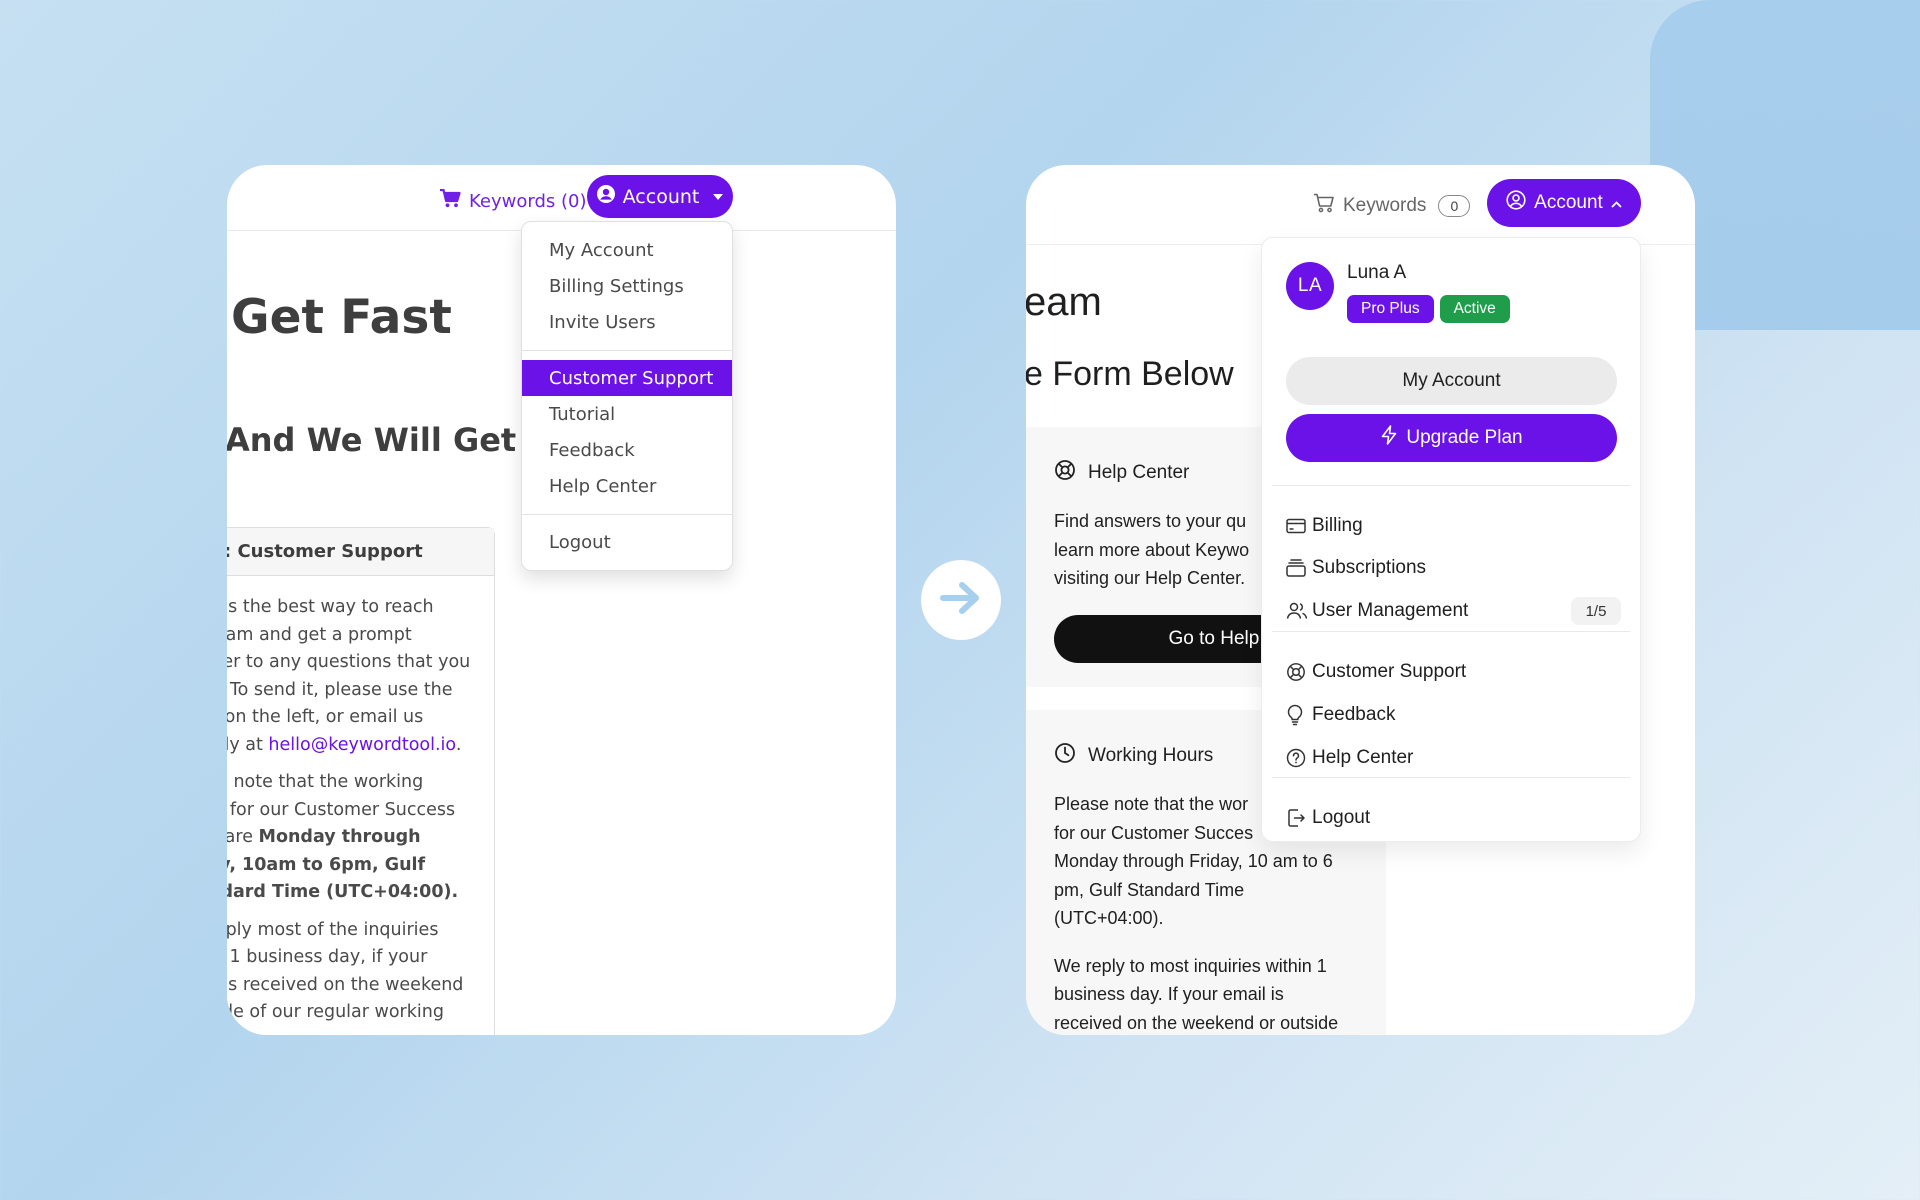  I want to click on text-line: rs for our Customer Success, so click(341, 809).